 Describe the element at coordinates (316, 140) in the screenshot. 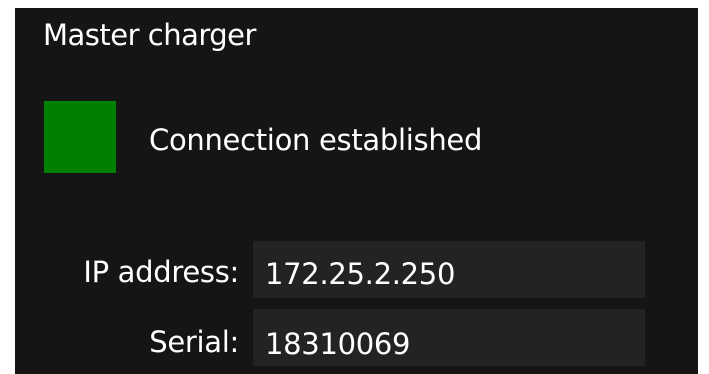

I see `connection-status-text: Connection established` at that location.